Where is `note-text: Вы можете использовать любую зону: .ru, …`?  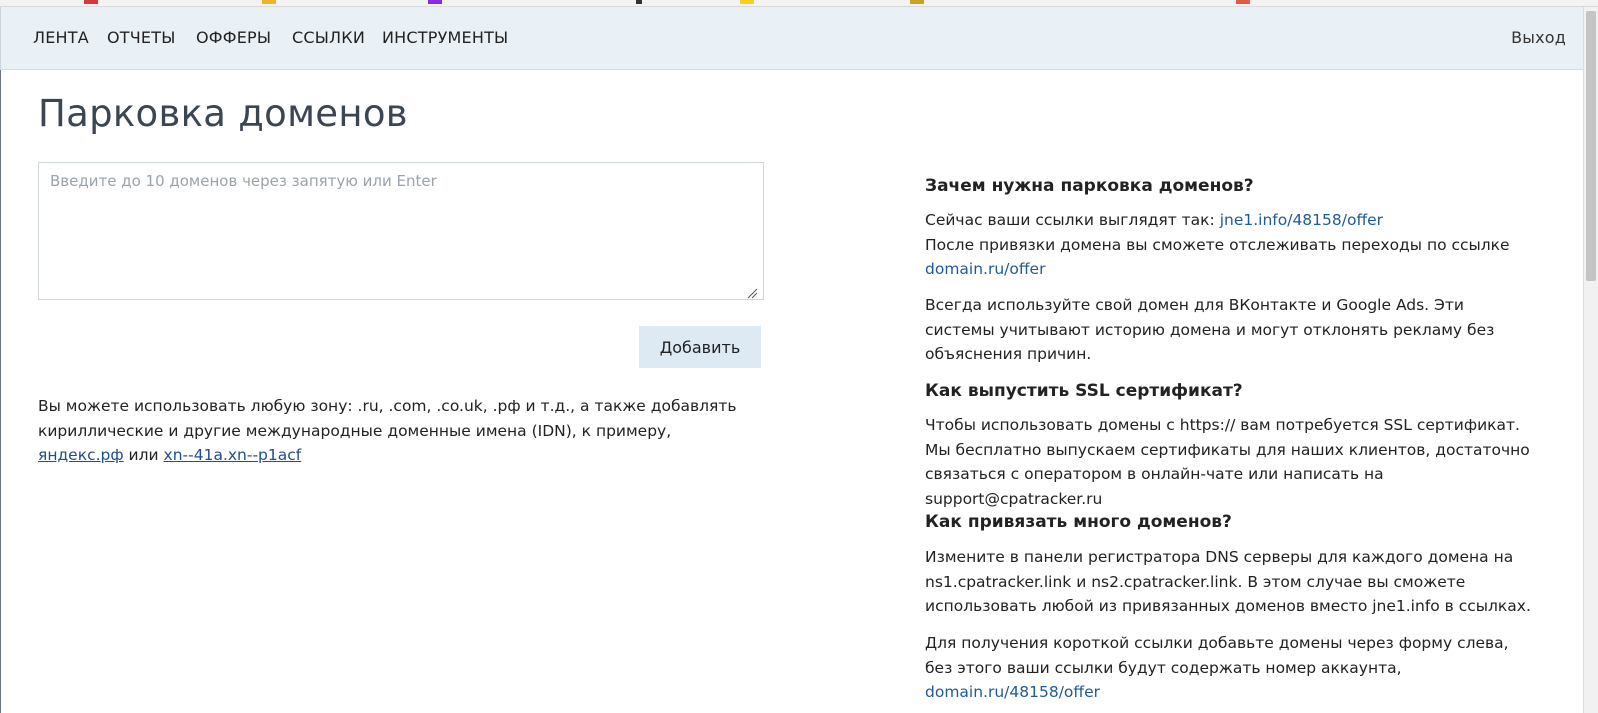
note-text: Вы можете использовать любую зону: .ru, … is located at coordinates (387, 418).